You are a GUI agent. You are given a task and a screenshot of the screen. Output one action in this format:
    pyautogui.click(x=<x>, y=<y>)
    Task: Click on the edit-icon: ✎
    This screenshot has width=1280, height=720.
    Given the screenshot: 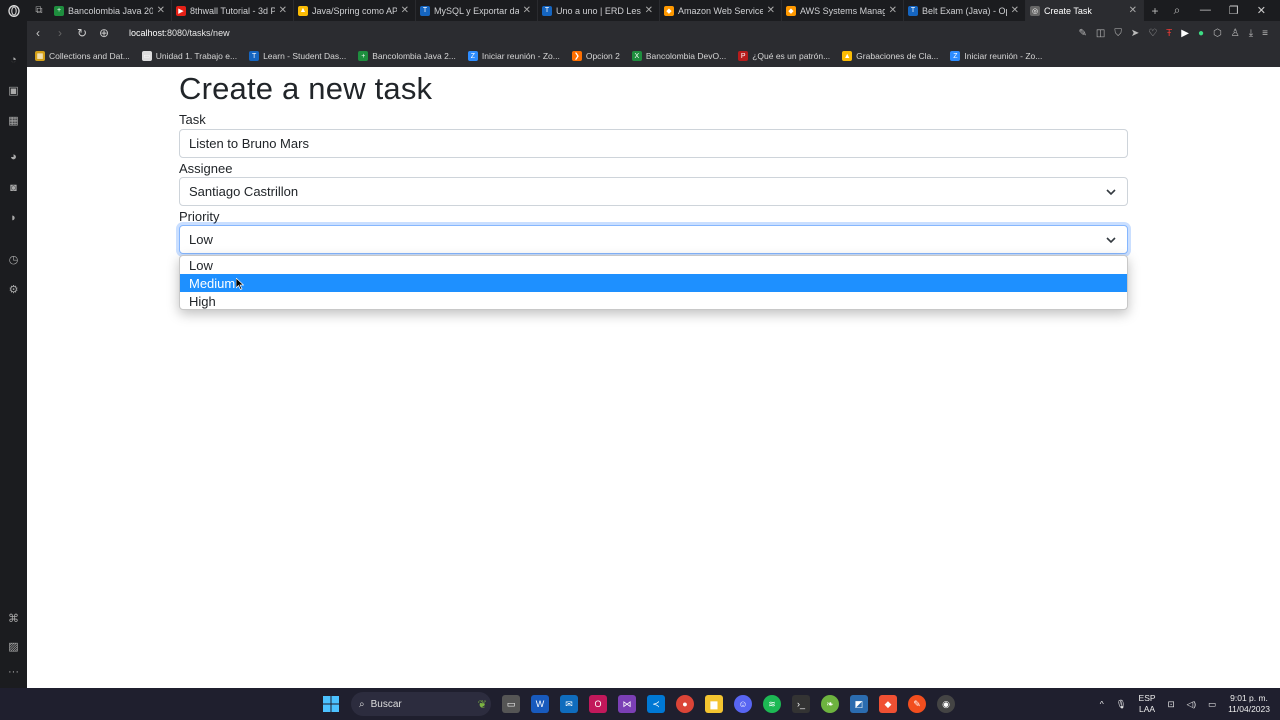 What is the action you would take?
    pyautogui.click(x=1082, y=33)
    